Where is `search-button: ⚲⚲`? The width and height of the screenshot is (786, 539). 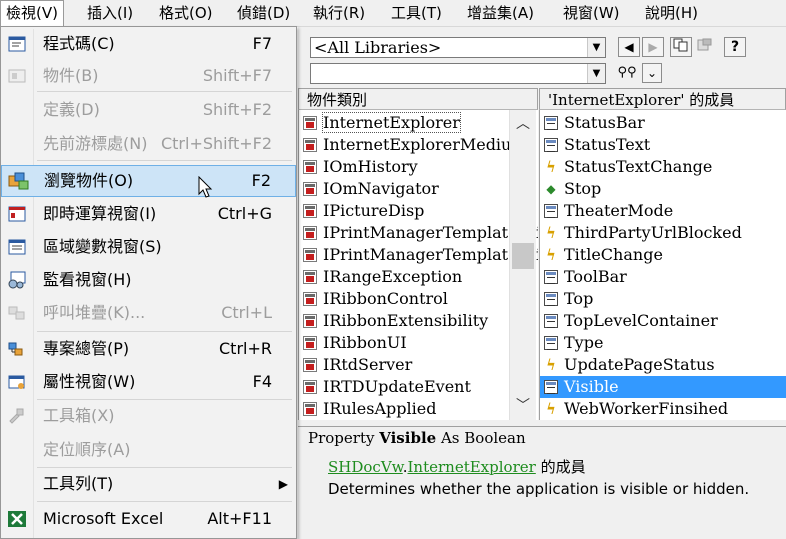 search-button: ⚲⚲ is located at coordinates (627, 73).